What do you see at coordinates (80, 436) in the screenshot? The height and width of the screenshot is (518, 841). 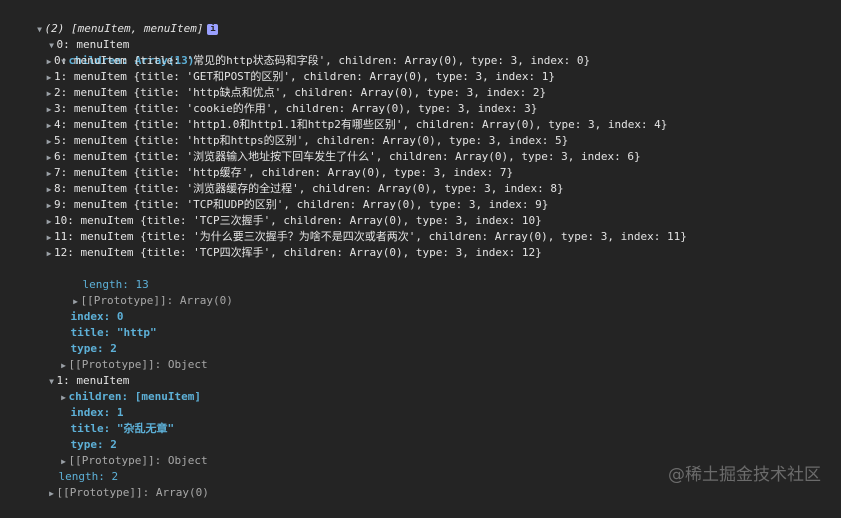 I see `item1-type: type: 2` at bounding box center [80, 436].